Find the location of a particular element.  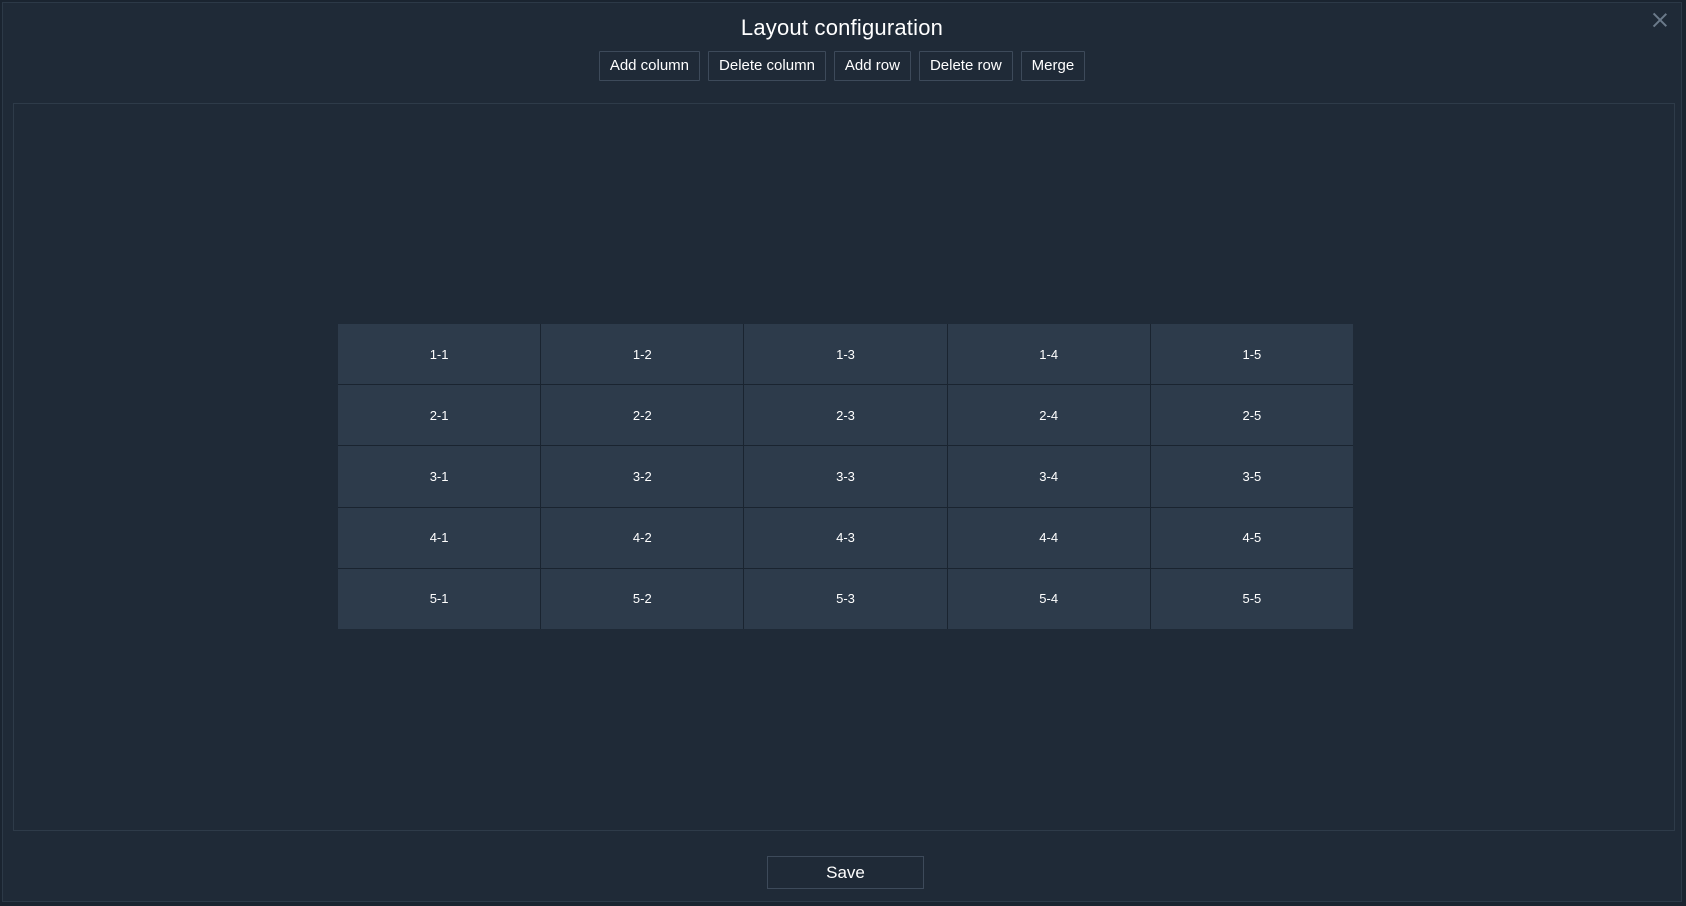

grid-cell: 4-3 is located at coordinates (845, 537).